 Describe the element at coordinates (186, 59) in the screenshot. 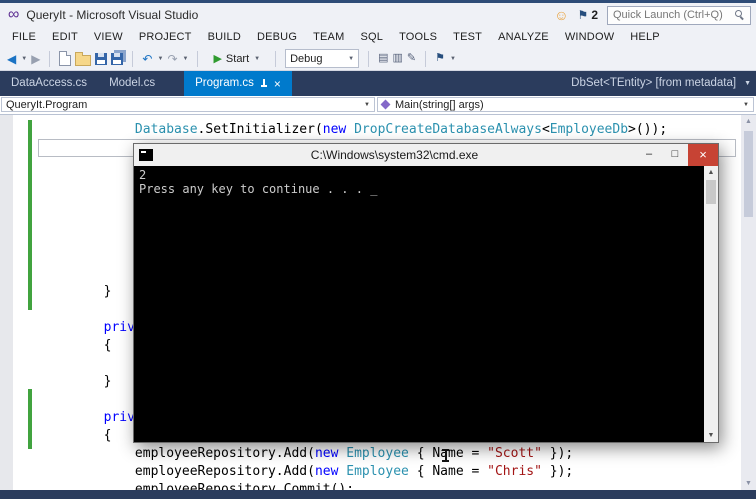

I see `redo-dropdown-icon: ▼` at that location.